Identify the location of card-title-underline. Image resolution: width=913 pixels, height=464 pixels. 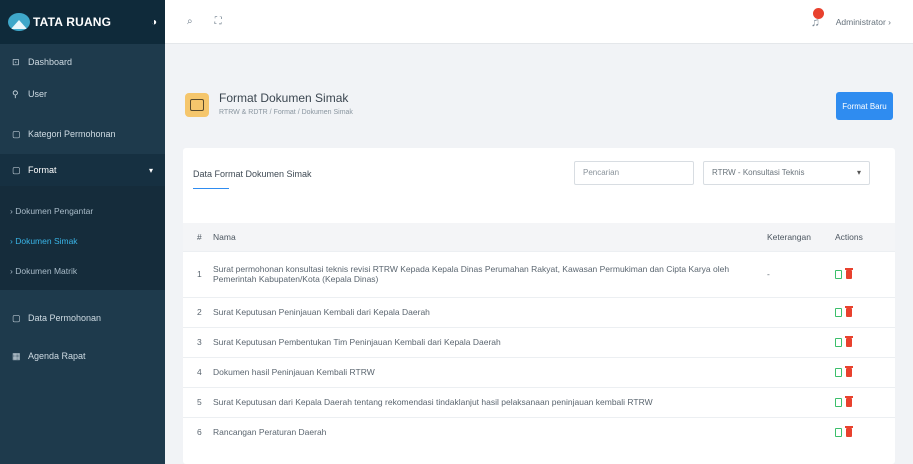
(211, 188).